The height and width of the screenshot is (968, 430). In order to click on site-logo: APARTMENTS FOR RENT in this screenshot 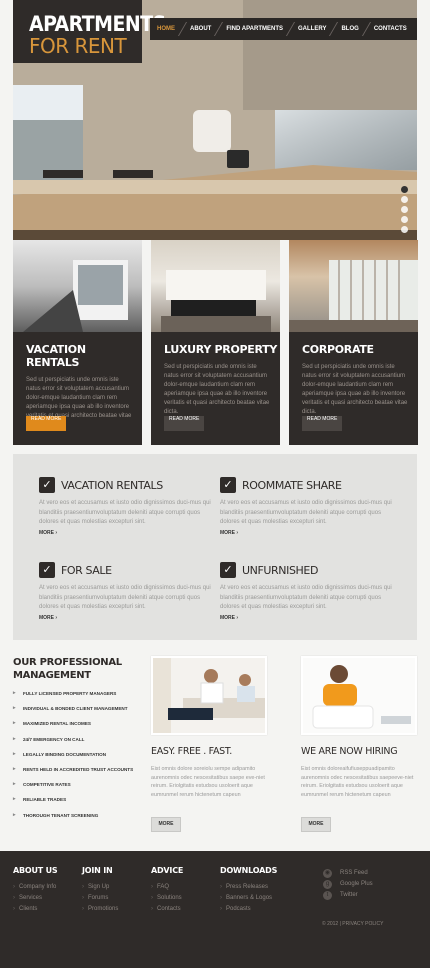, I will do `click(89, 31)`.